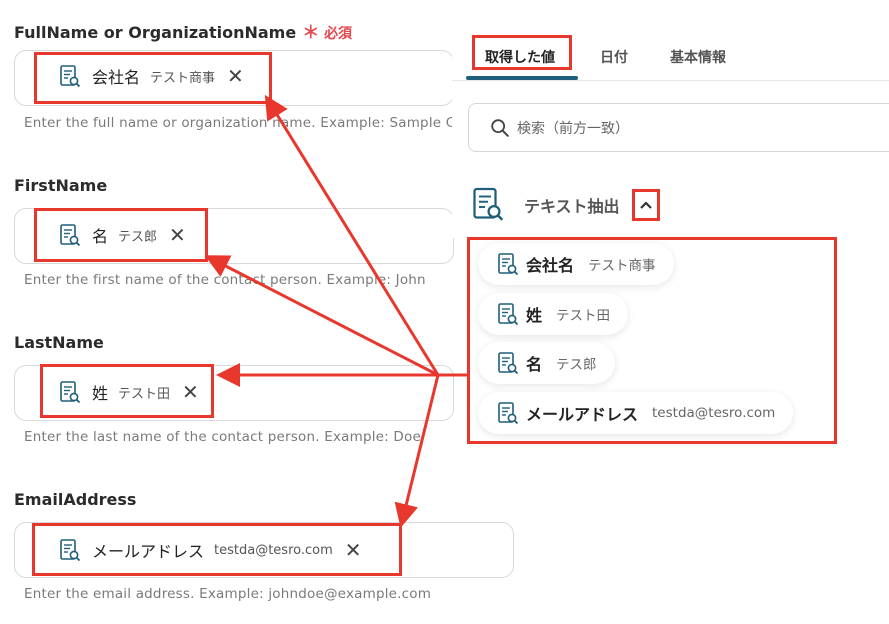  I want to click on field-label-fullname: FullName or OrganizationName ＊ 必須, so click(183, 30).